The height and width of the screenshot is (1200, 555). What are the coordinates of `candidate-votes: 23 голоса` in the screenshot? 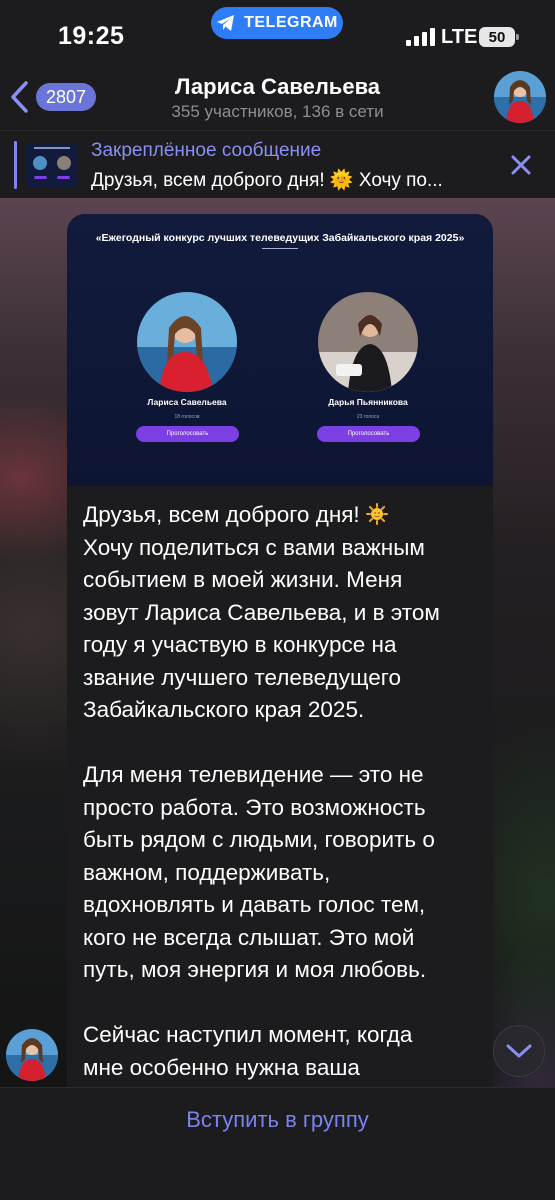 It's located at (368, 417).